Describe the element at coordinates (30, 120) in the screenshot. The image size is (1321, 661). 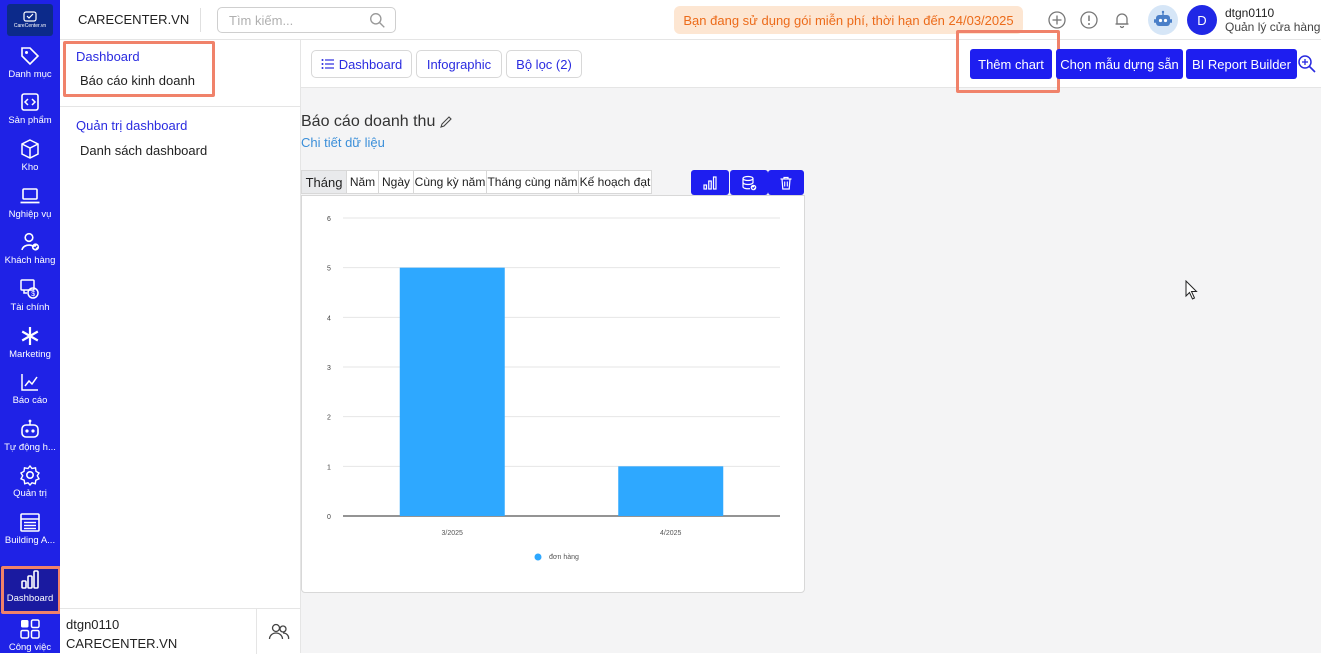
I see `rail-item-label: Sản phẩm` at that location.